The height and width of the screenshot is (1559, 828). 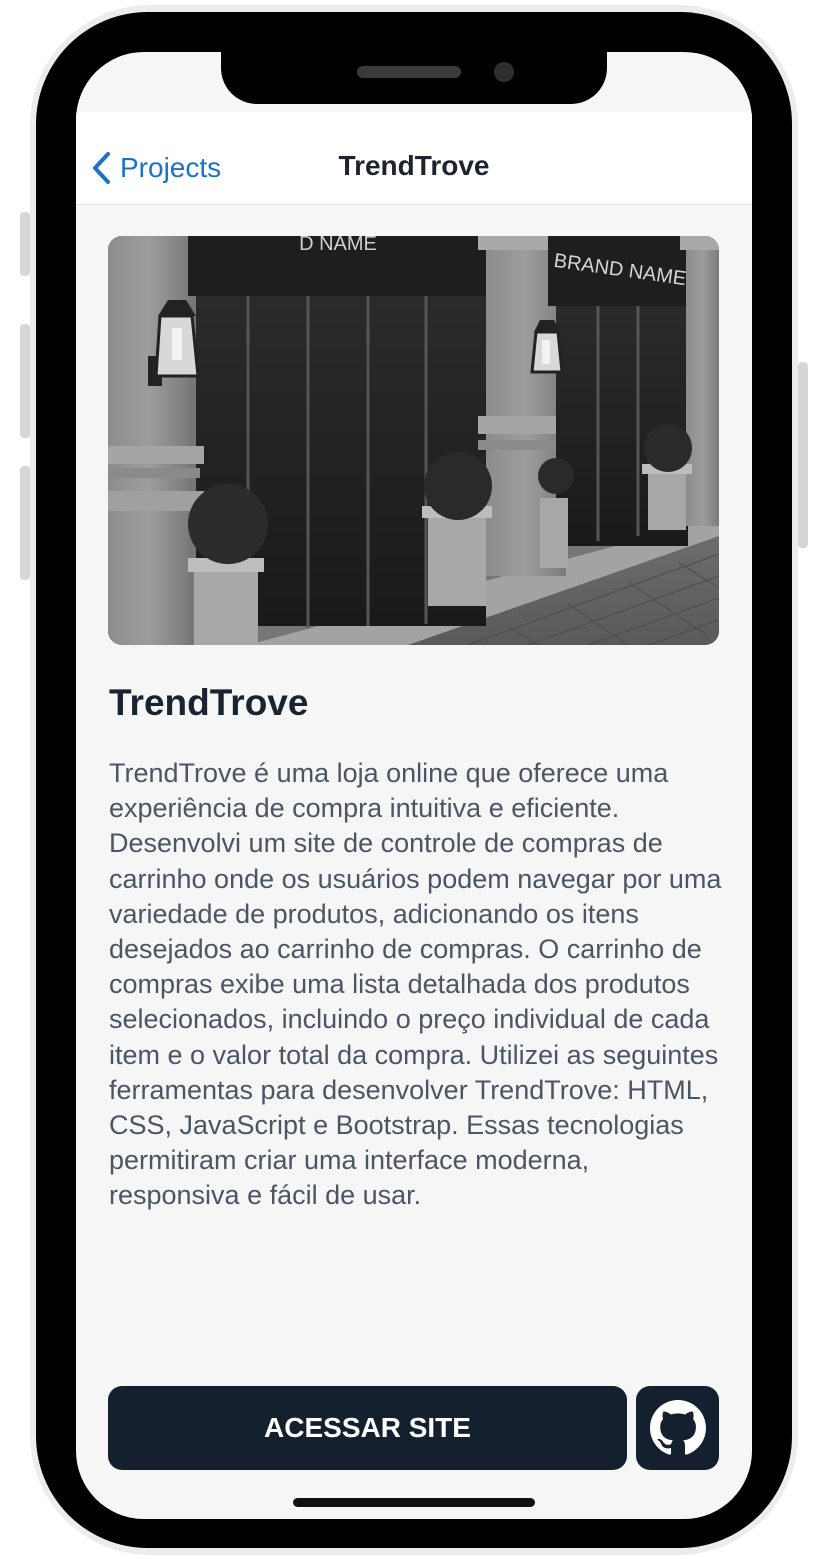 I want to click on github-button, so click(x=677, y=1428).